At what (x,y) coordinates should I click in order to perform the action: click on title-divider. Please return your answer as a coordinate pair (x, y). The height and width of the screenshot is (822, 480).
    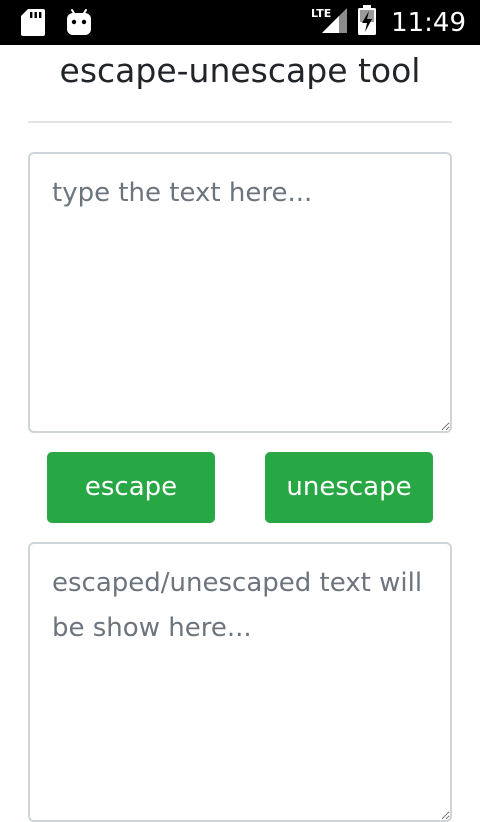
    Looking at the image, I should click on (240, 122).